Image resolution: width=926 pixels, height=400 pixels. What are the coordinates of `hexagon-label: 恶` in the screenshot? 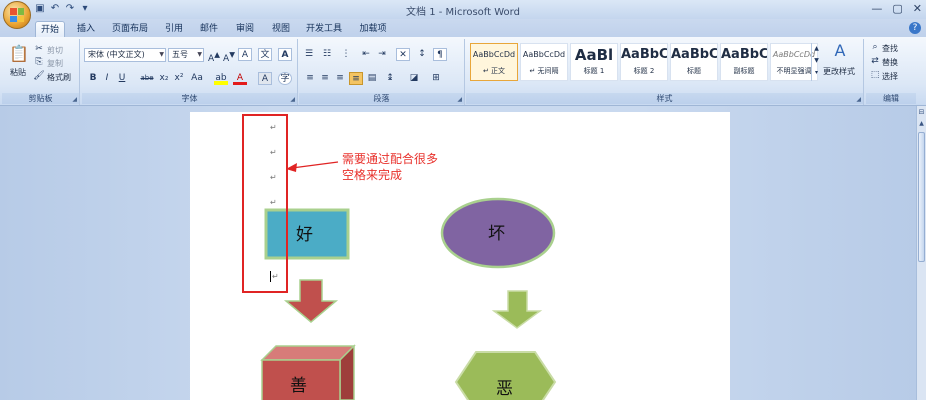 It's located at (504, 389).